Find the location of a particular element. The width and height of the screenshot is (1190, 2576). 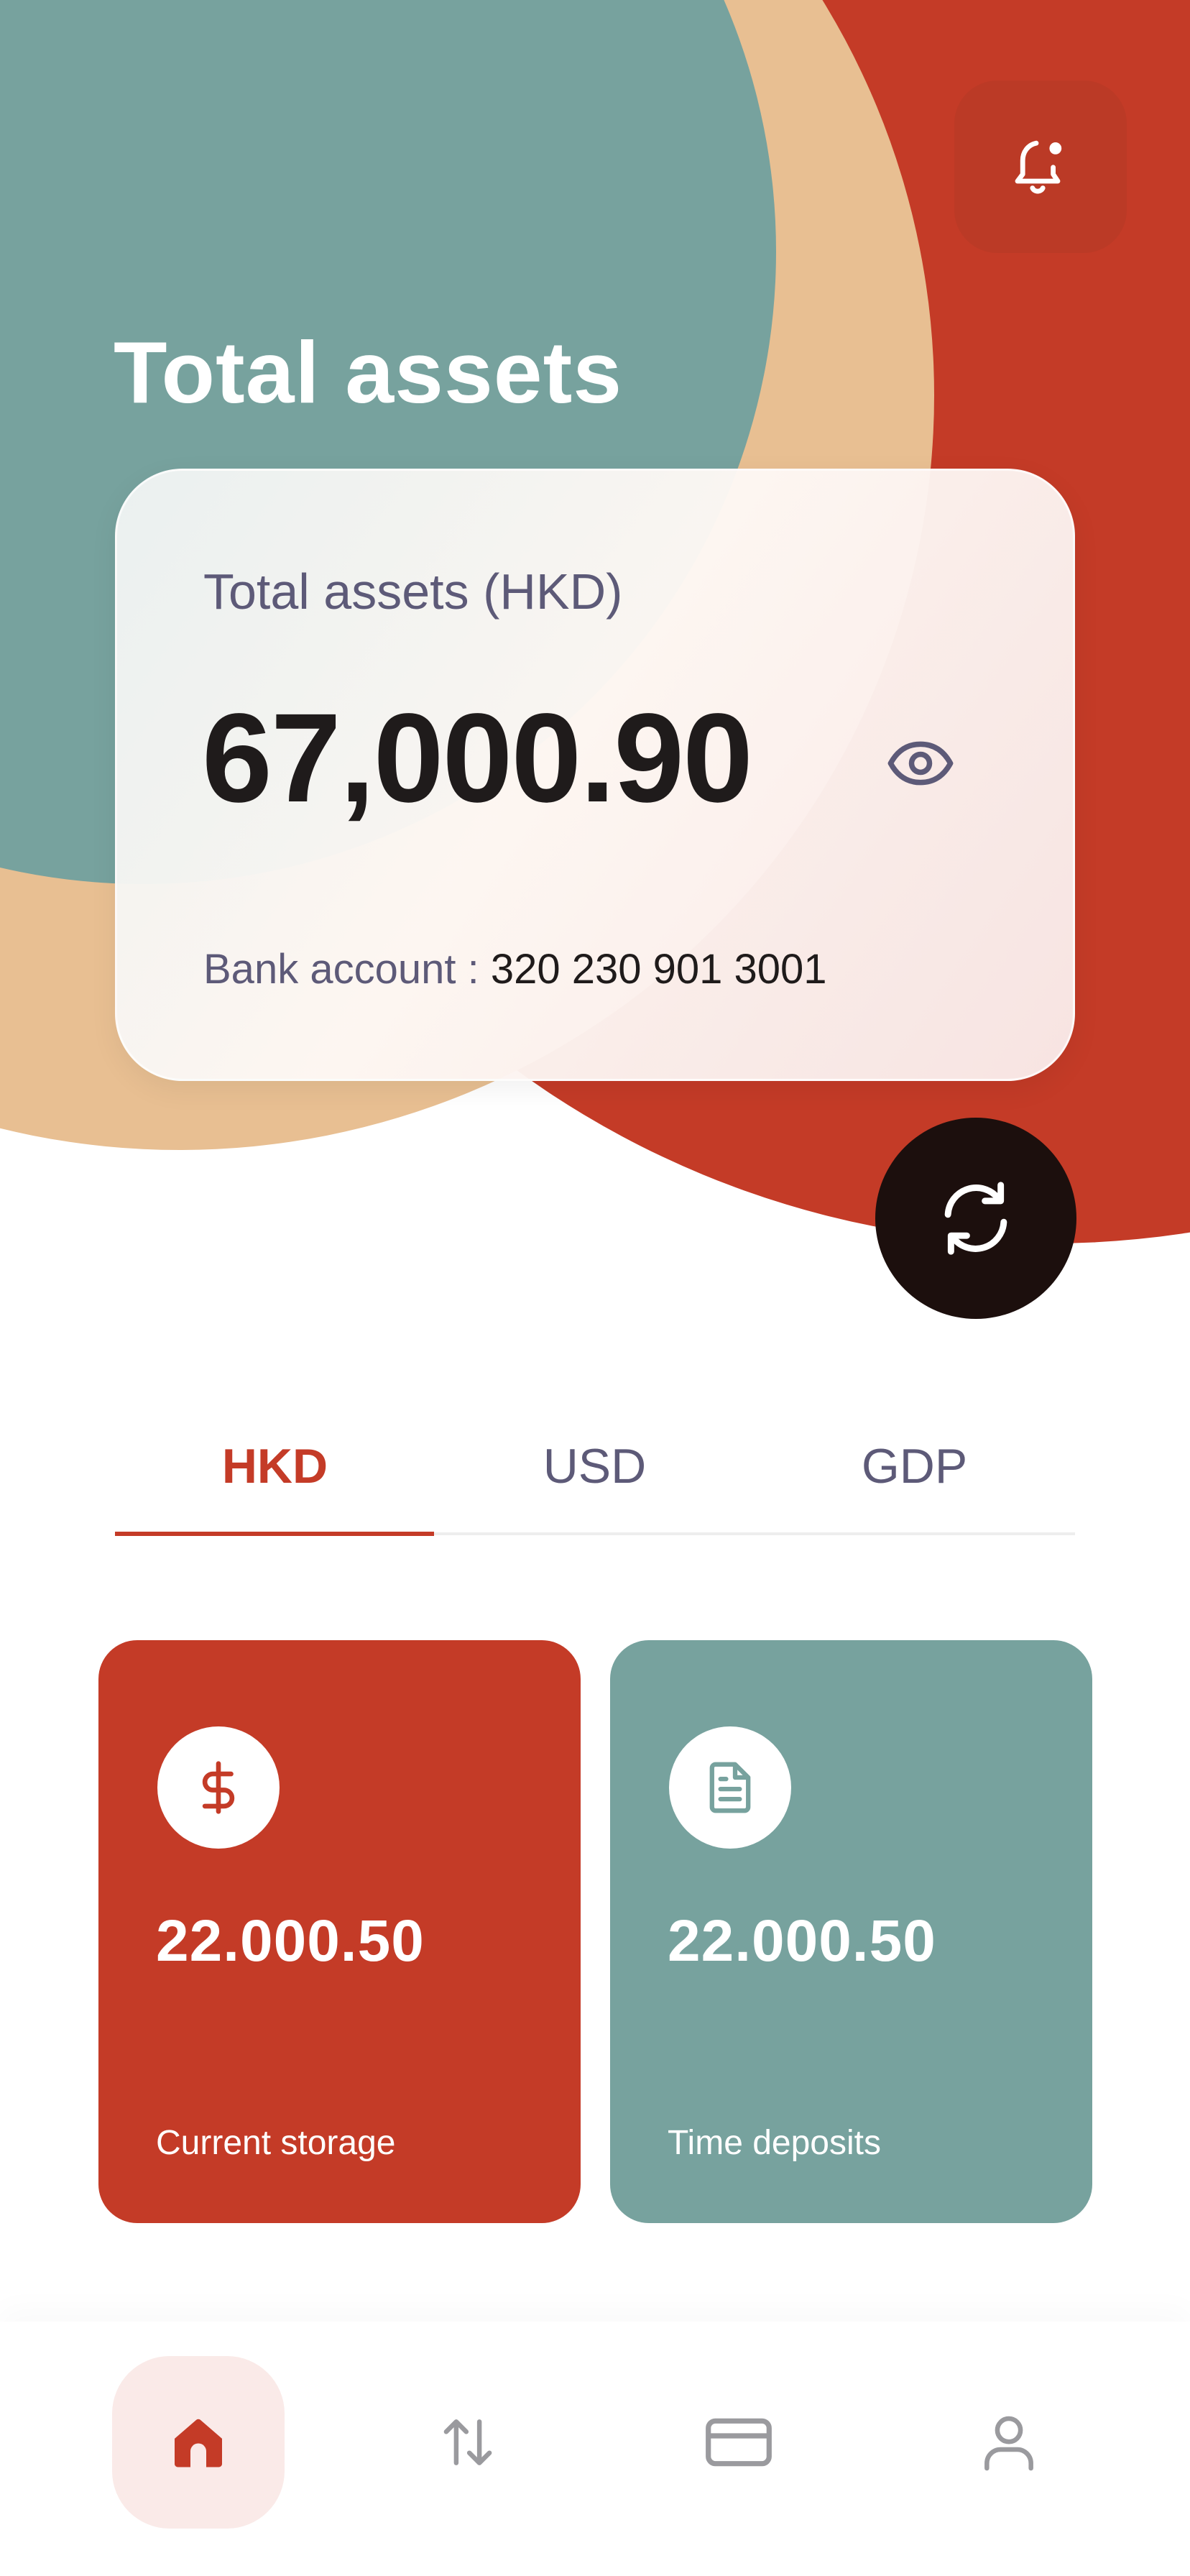

total-assets-label: Total assets (HKD) is located at coordinates (413, 592).